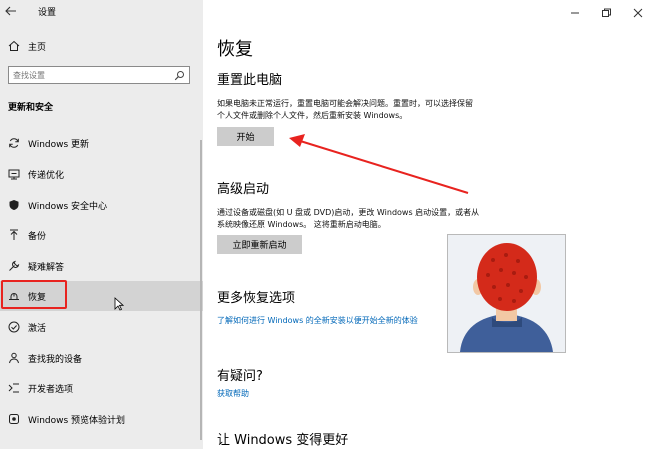 The height and width of the screenshot is (449, 650). Describe the element at coordinates (101, 266) in the screenshot. I see `sidebar-item-troubleshoot: 疑难解答` at that location.